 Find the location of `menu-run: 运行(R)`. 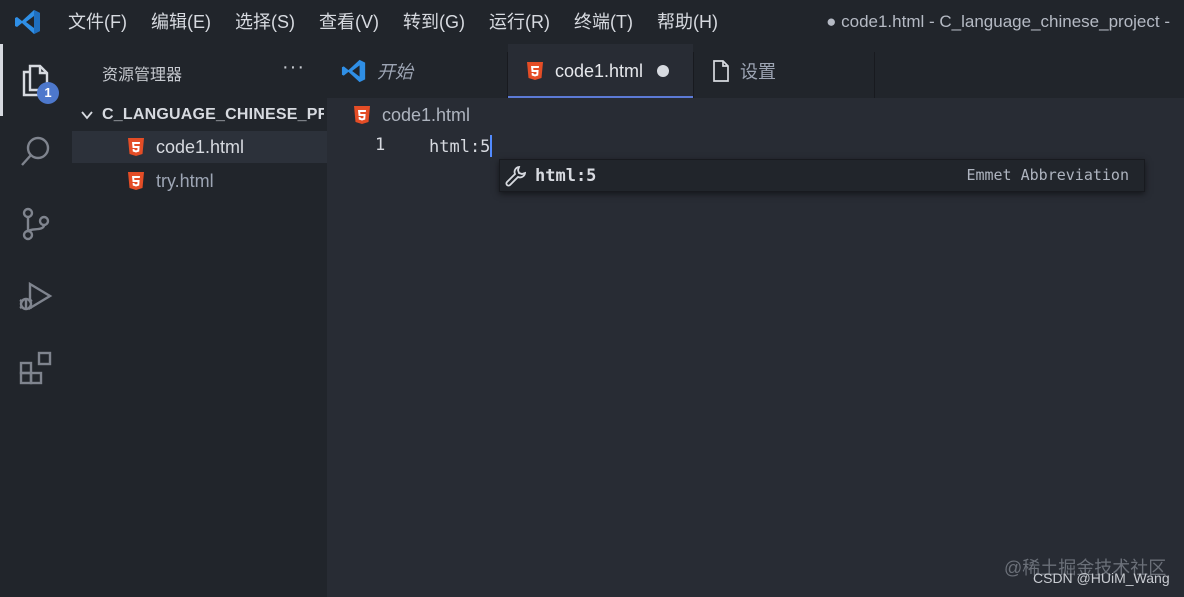

menu-run: 运行(R) is located at coordinates (519, 22).